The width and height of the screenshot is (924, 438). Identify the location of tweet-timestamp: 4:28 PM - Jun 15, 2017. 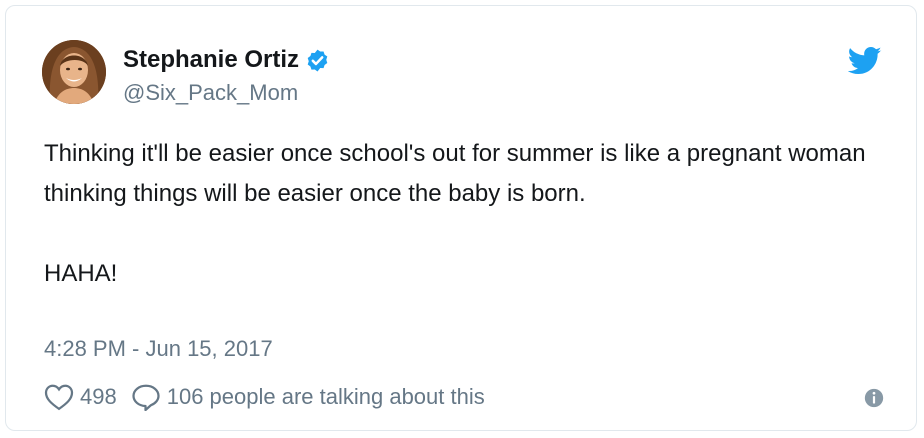
(158, 349).